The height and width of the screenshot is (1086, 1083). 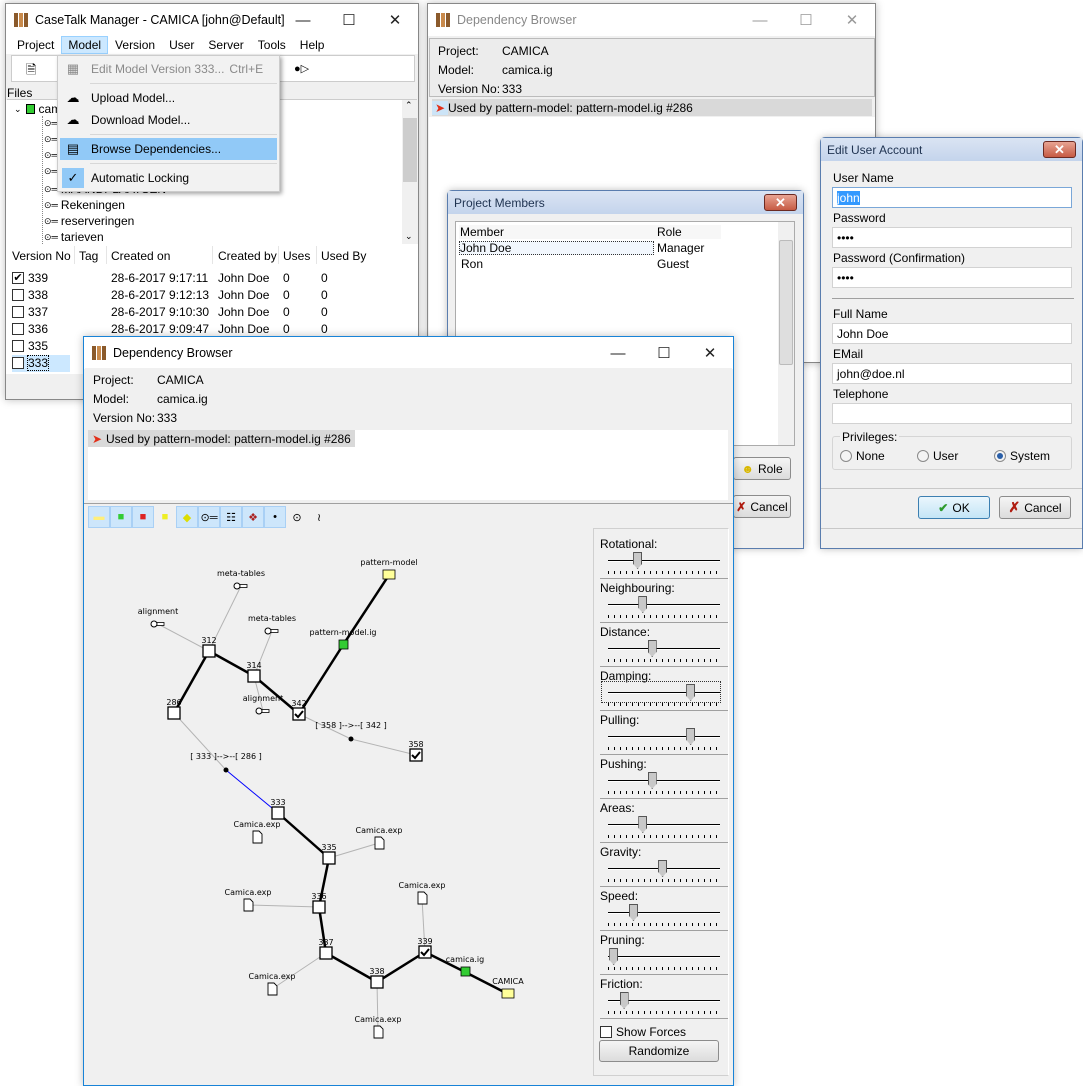 I want to click on graph-node-version: 338, so click(x=377, y=978).